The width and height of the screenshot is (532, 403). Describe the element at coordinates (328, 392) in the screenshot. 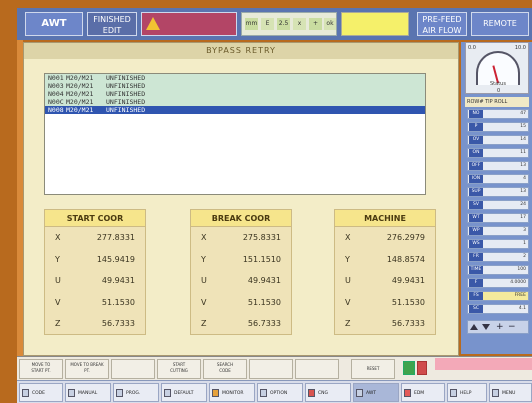

I see `cng-button: CNG` at that location.